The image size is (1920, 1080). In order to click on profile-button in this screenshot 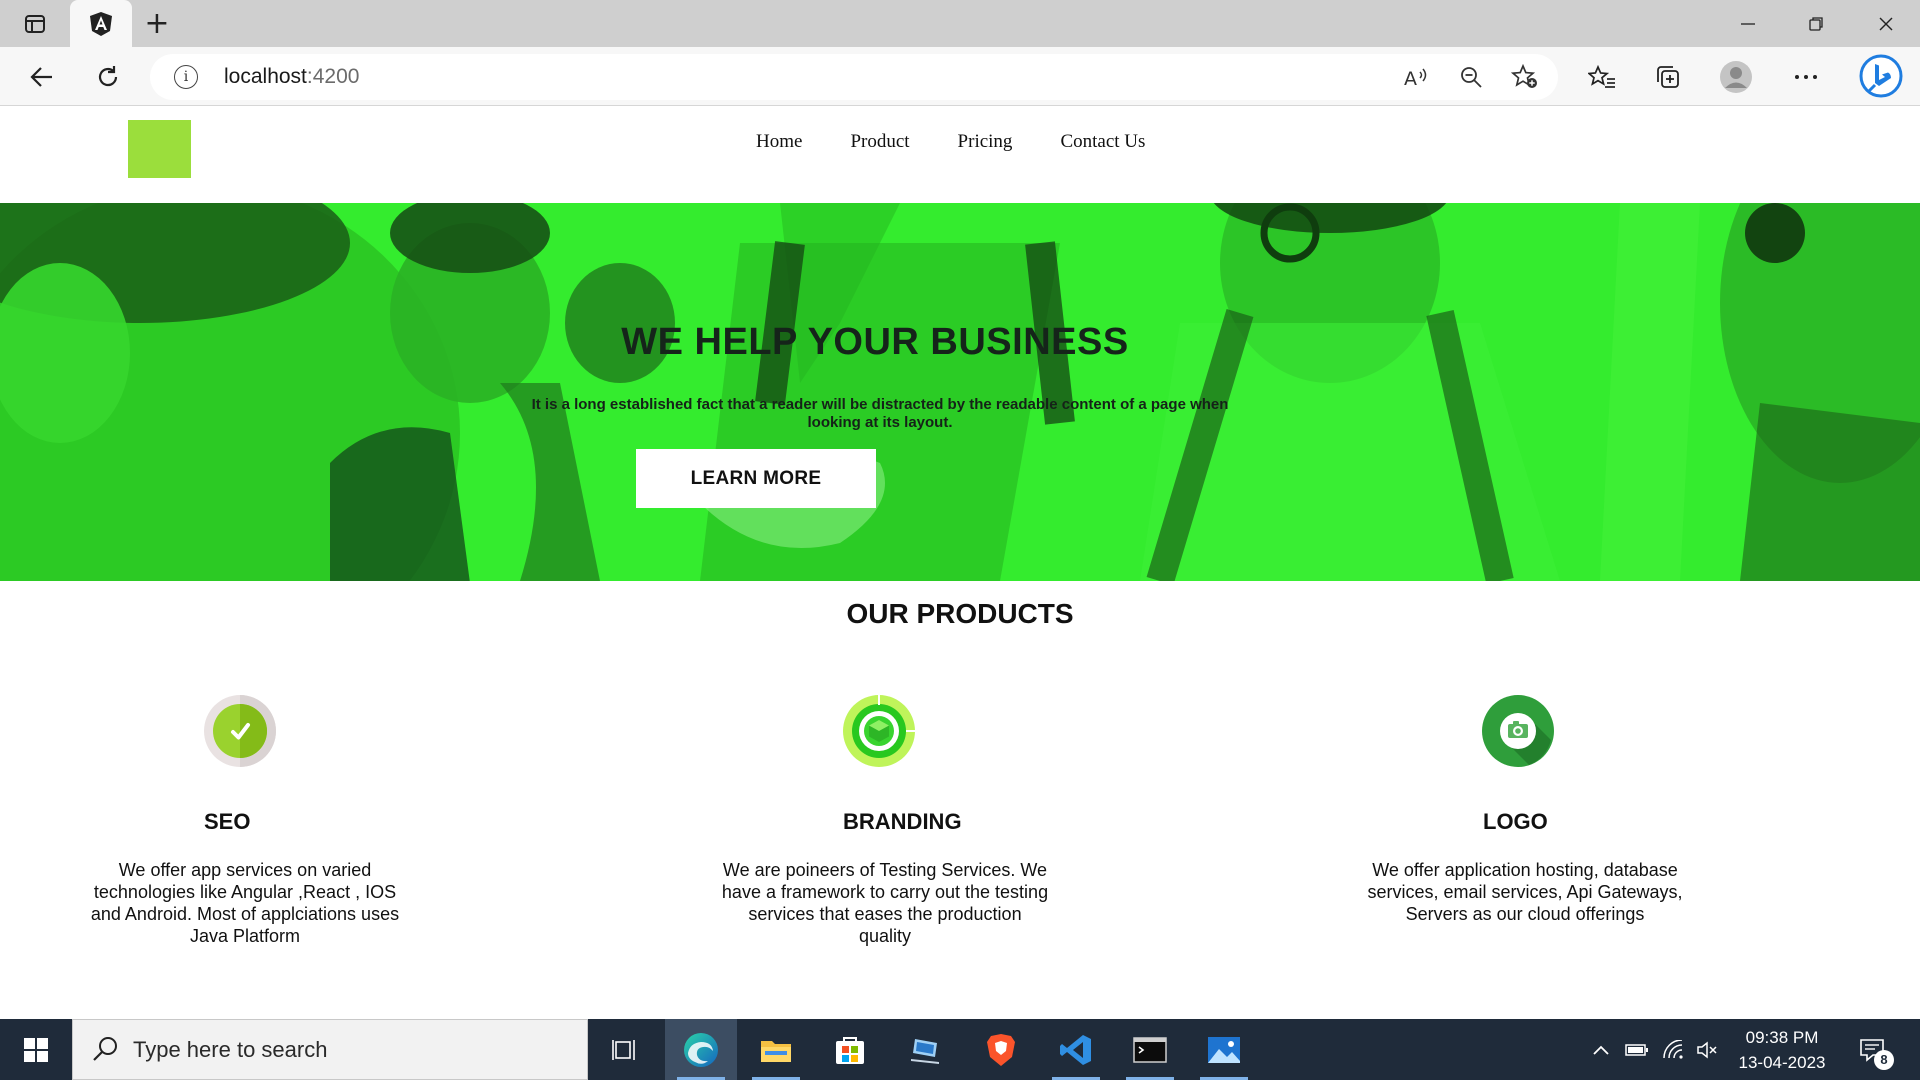, I will do `click(1736, 77)`.